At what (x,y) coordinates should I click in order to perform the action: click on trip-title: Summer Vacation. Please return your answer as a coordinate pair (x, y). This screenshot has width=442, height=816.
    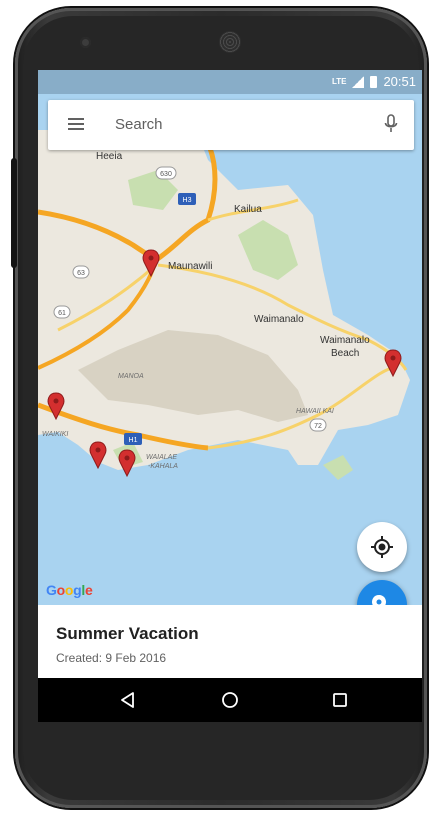
    Looking at the image, I should click on (127, 633).